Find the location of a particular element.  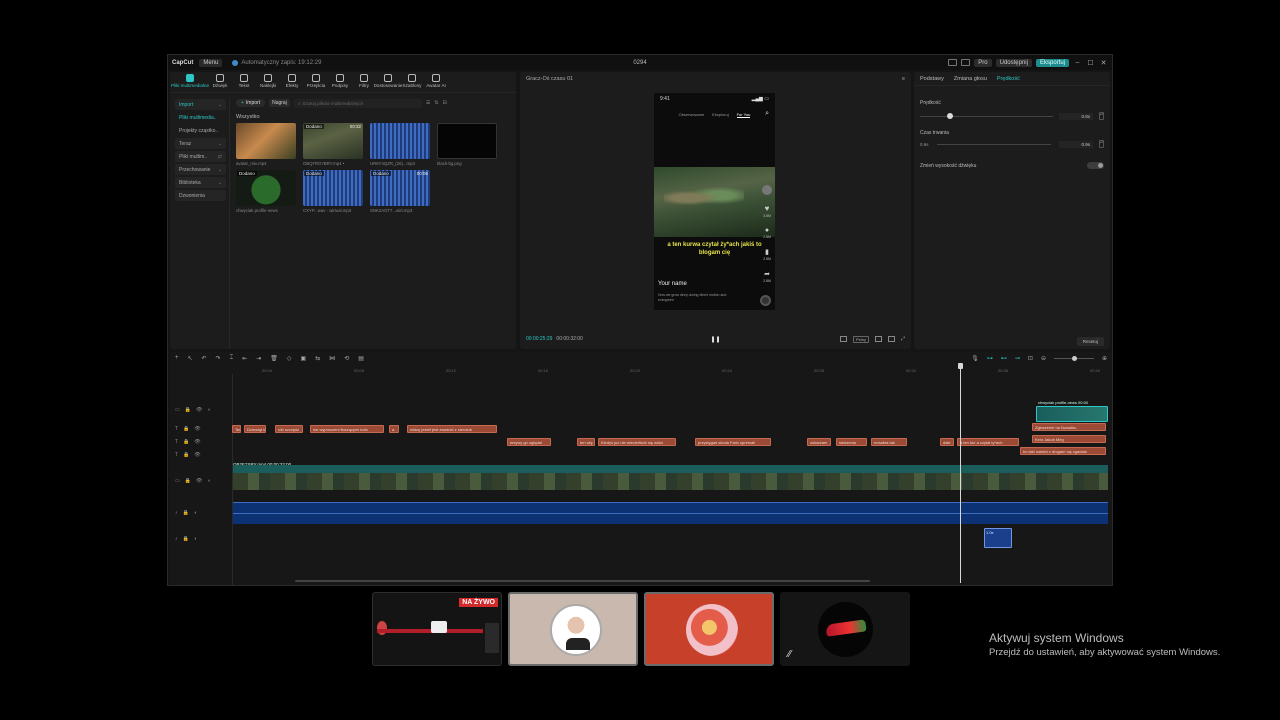

fullscreen-icon: ⤢ is located at coordinates (903, 339).